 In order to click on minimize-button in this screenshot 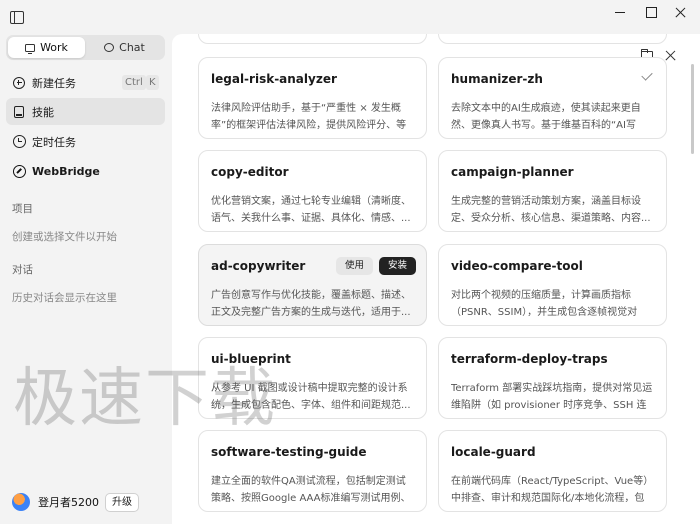, I will do `click(620, 13)`.